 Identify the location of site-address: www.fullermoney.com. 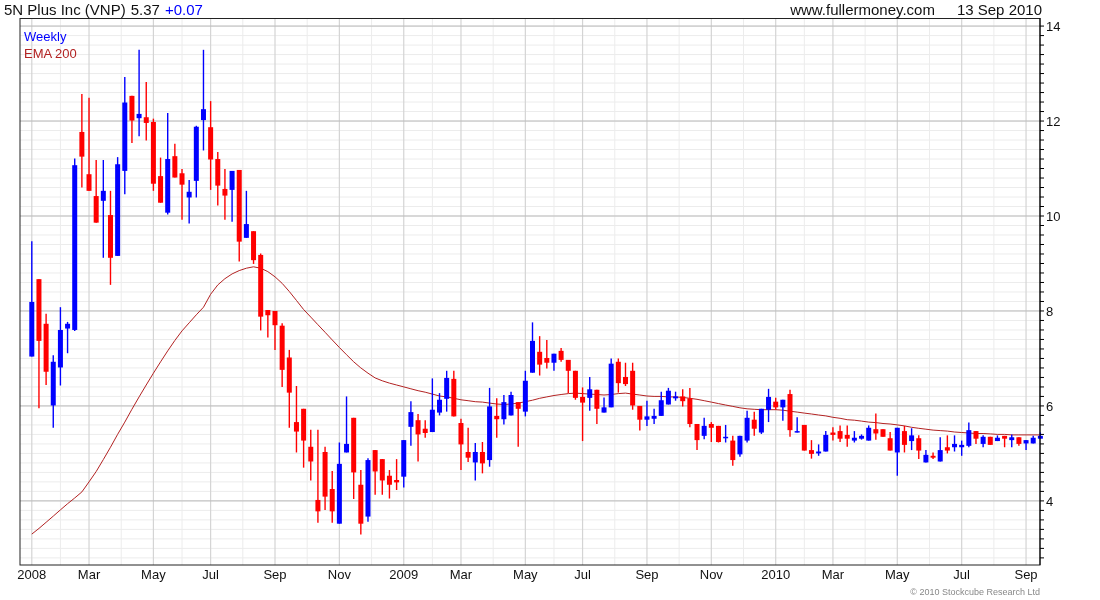
(862, 9).